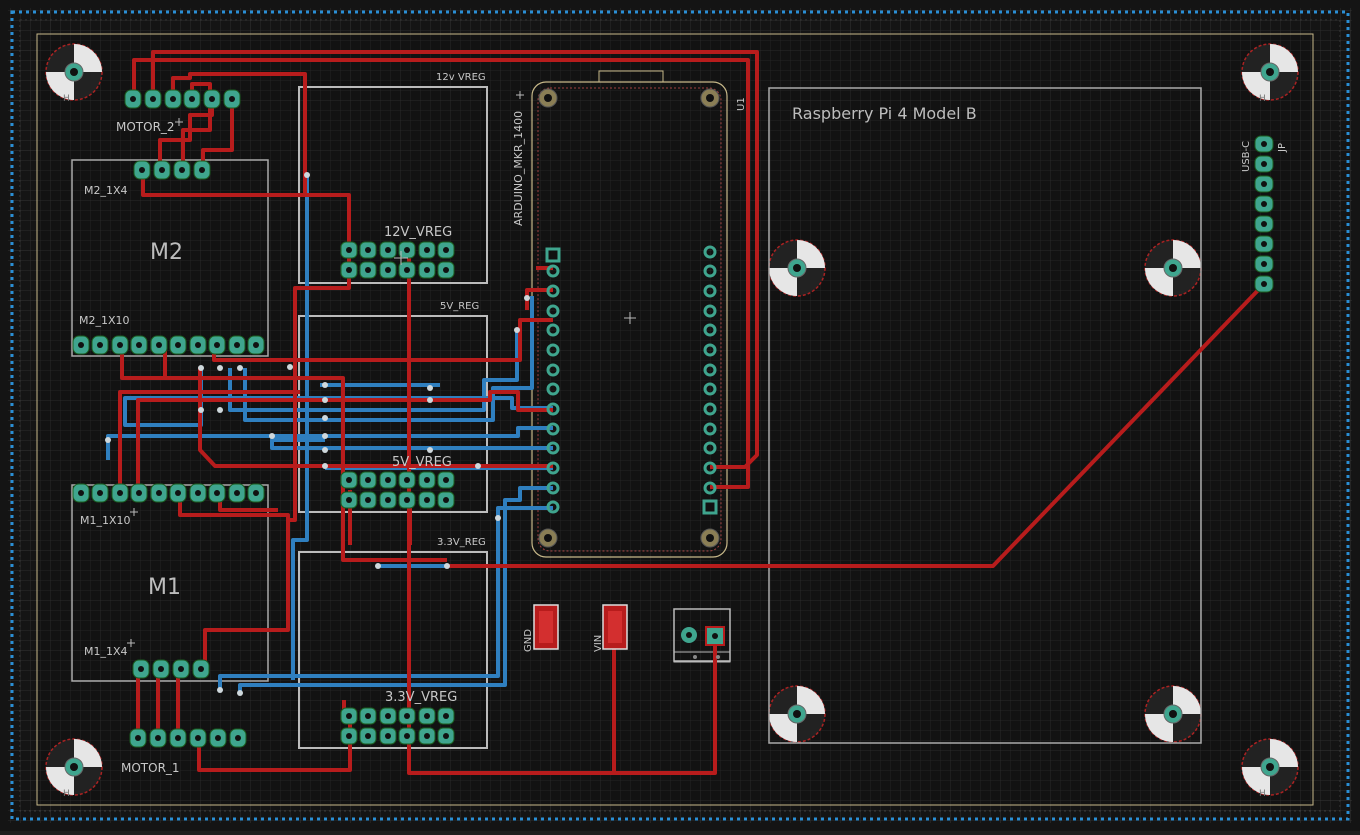 This screenshot has width=1360, height=835. Describe the element at coordinates (459, 306) in the screenshot. I see `reg5-title: 5V_REG` at that location.